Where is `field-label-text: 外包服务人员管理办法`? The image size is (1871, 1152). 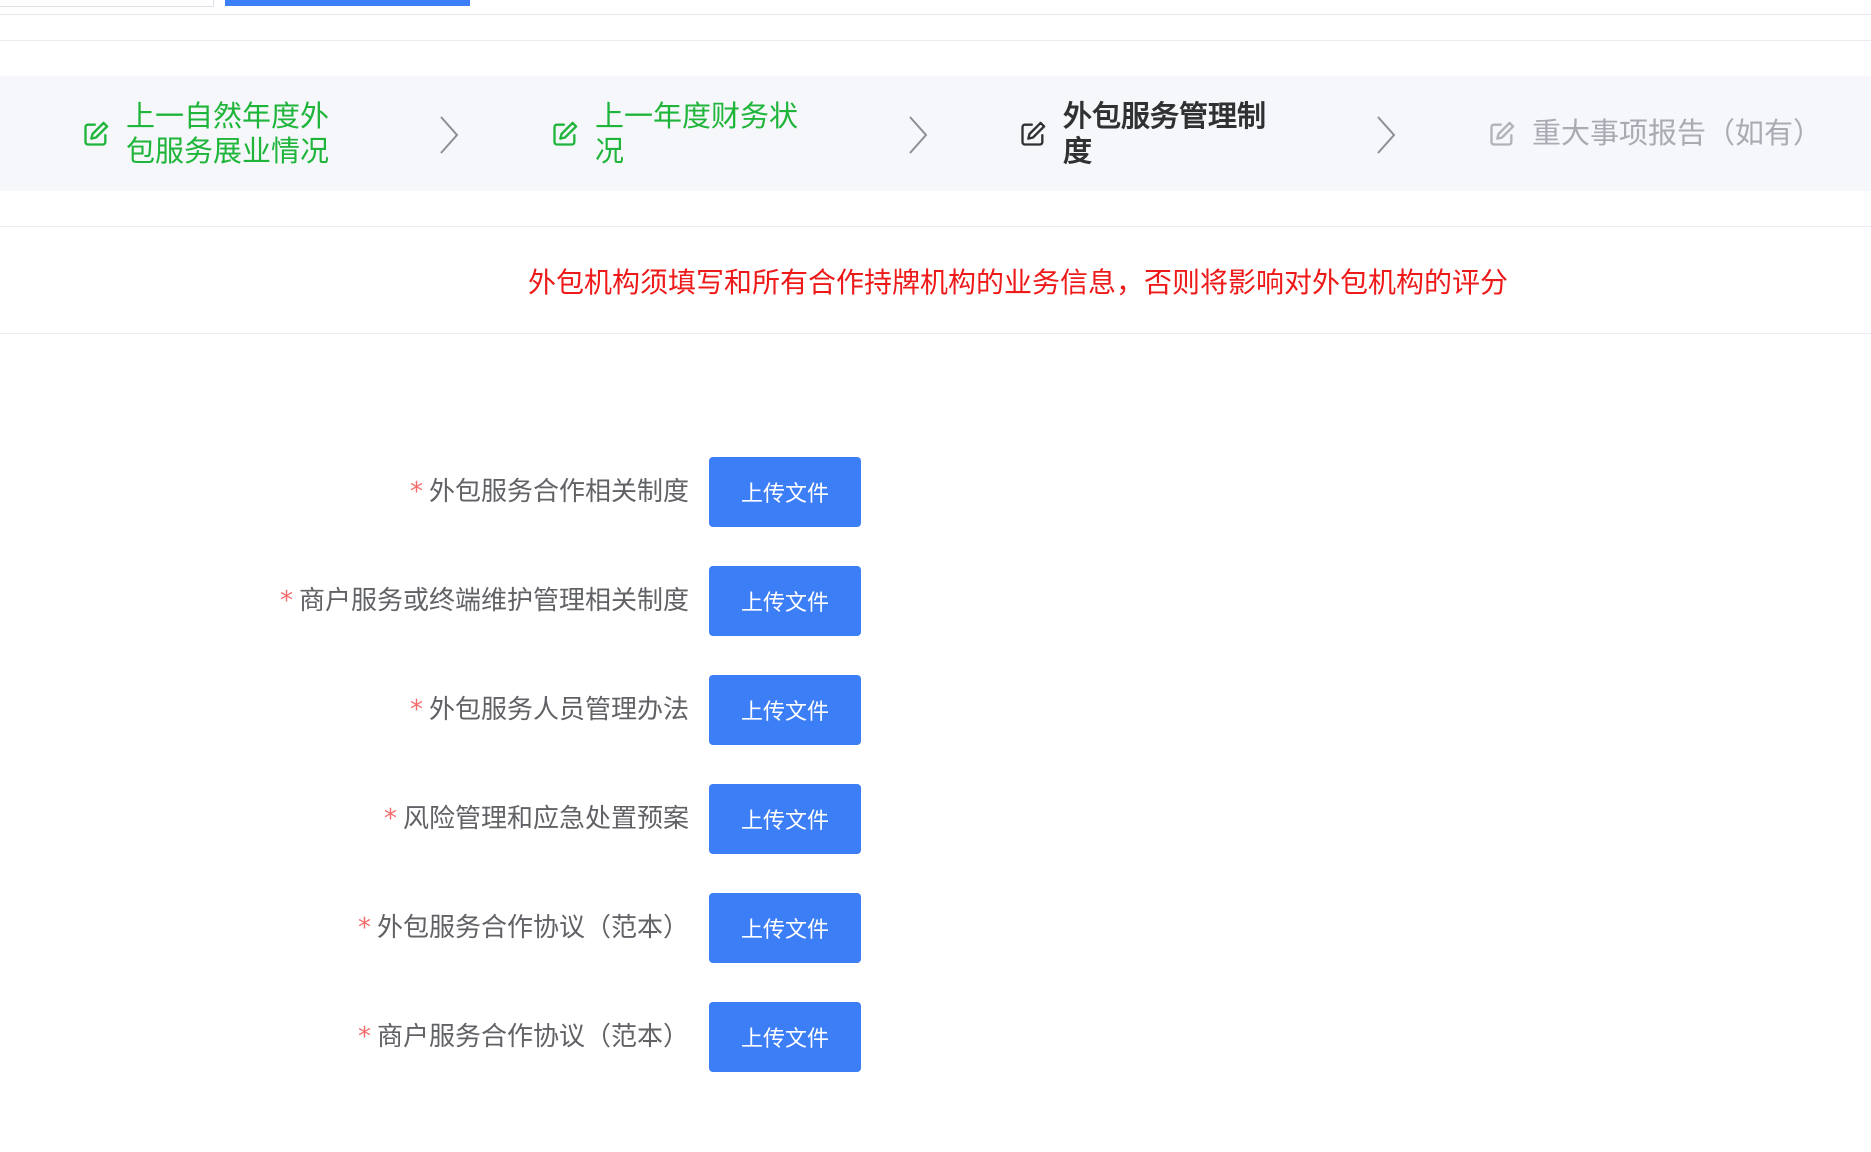 field-label-text: 外包服务人员管理办法 is located at coordinates (558, 710).